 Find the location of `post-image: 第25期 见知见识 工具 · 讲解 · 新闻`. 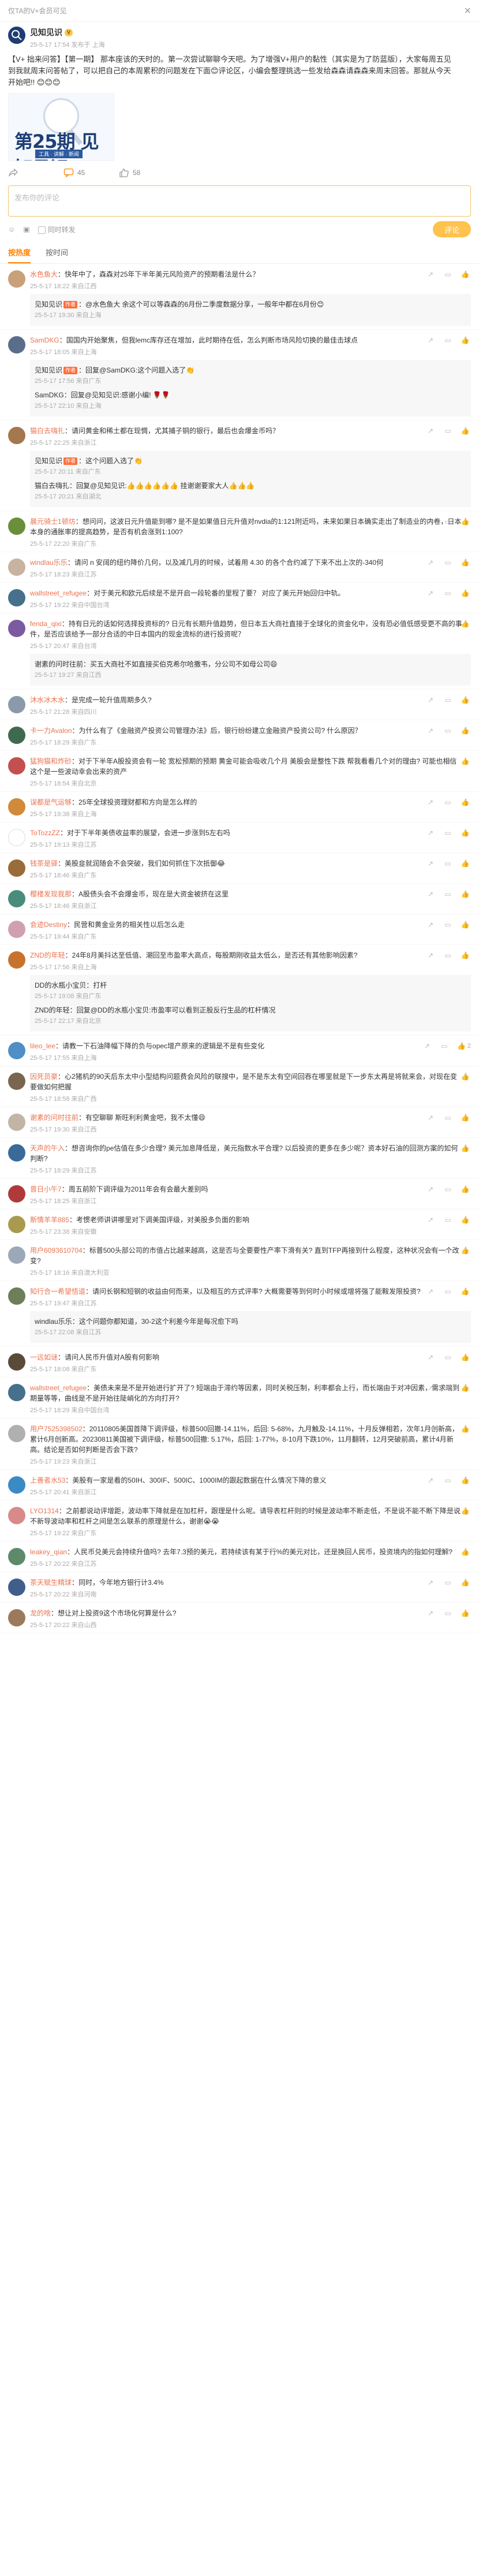

post-image: 第25期 见知见识 工具 · 讲解 · 新闻 is located at coordinates (61, 127).